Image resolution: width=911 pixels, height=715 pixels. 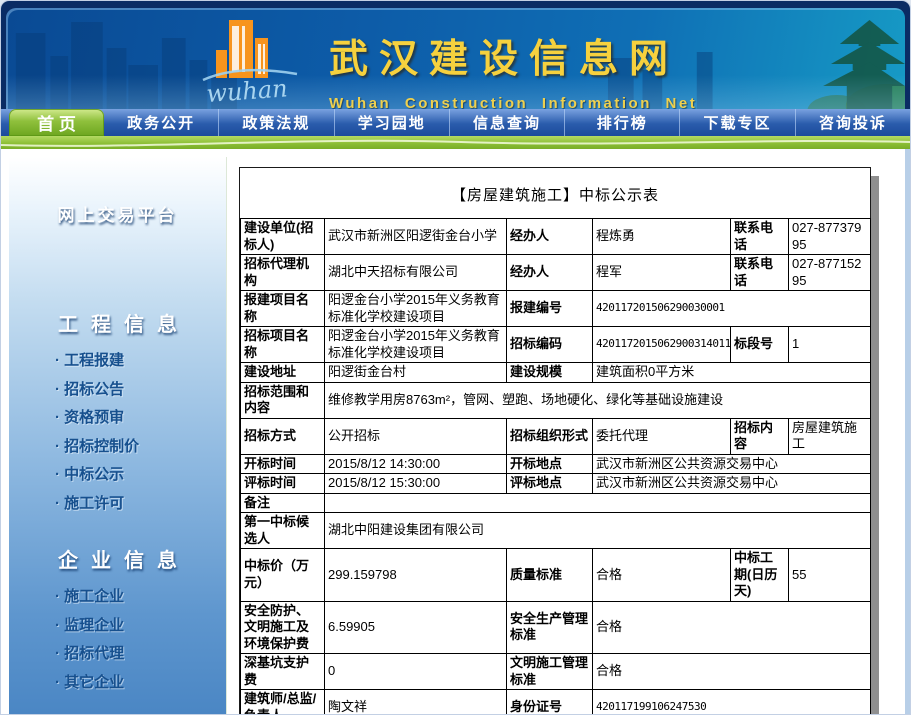 I want to click on sidebar-section-header: 企业信息, so click(x=124, y=561).